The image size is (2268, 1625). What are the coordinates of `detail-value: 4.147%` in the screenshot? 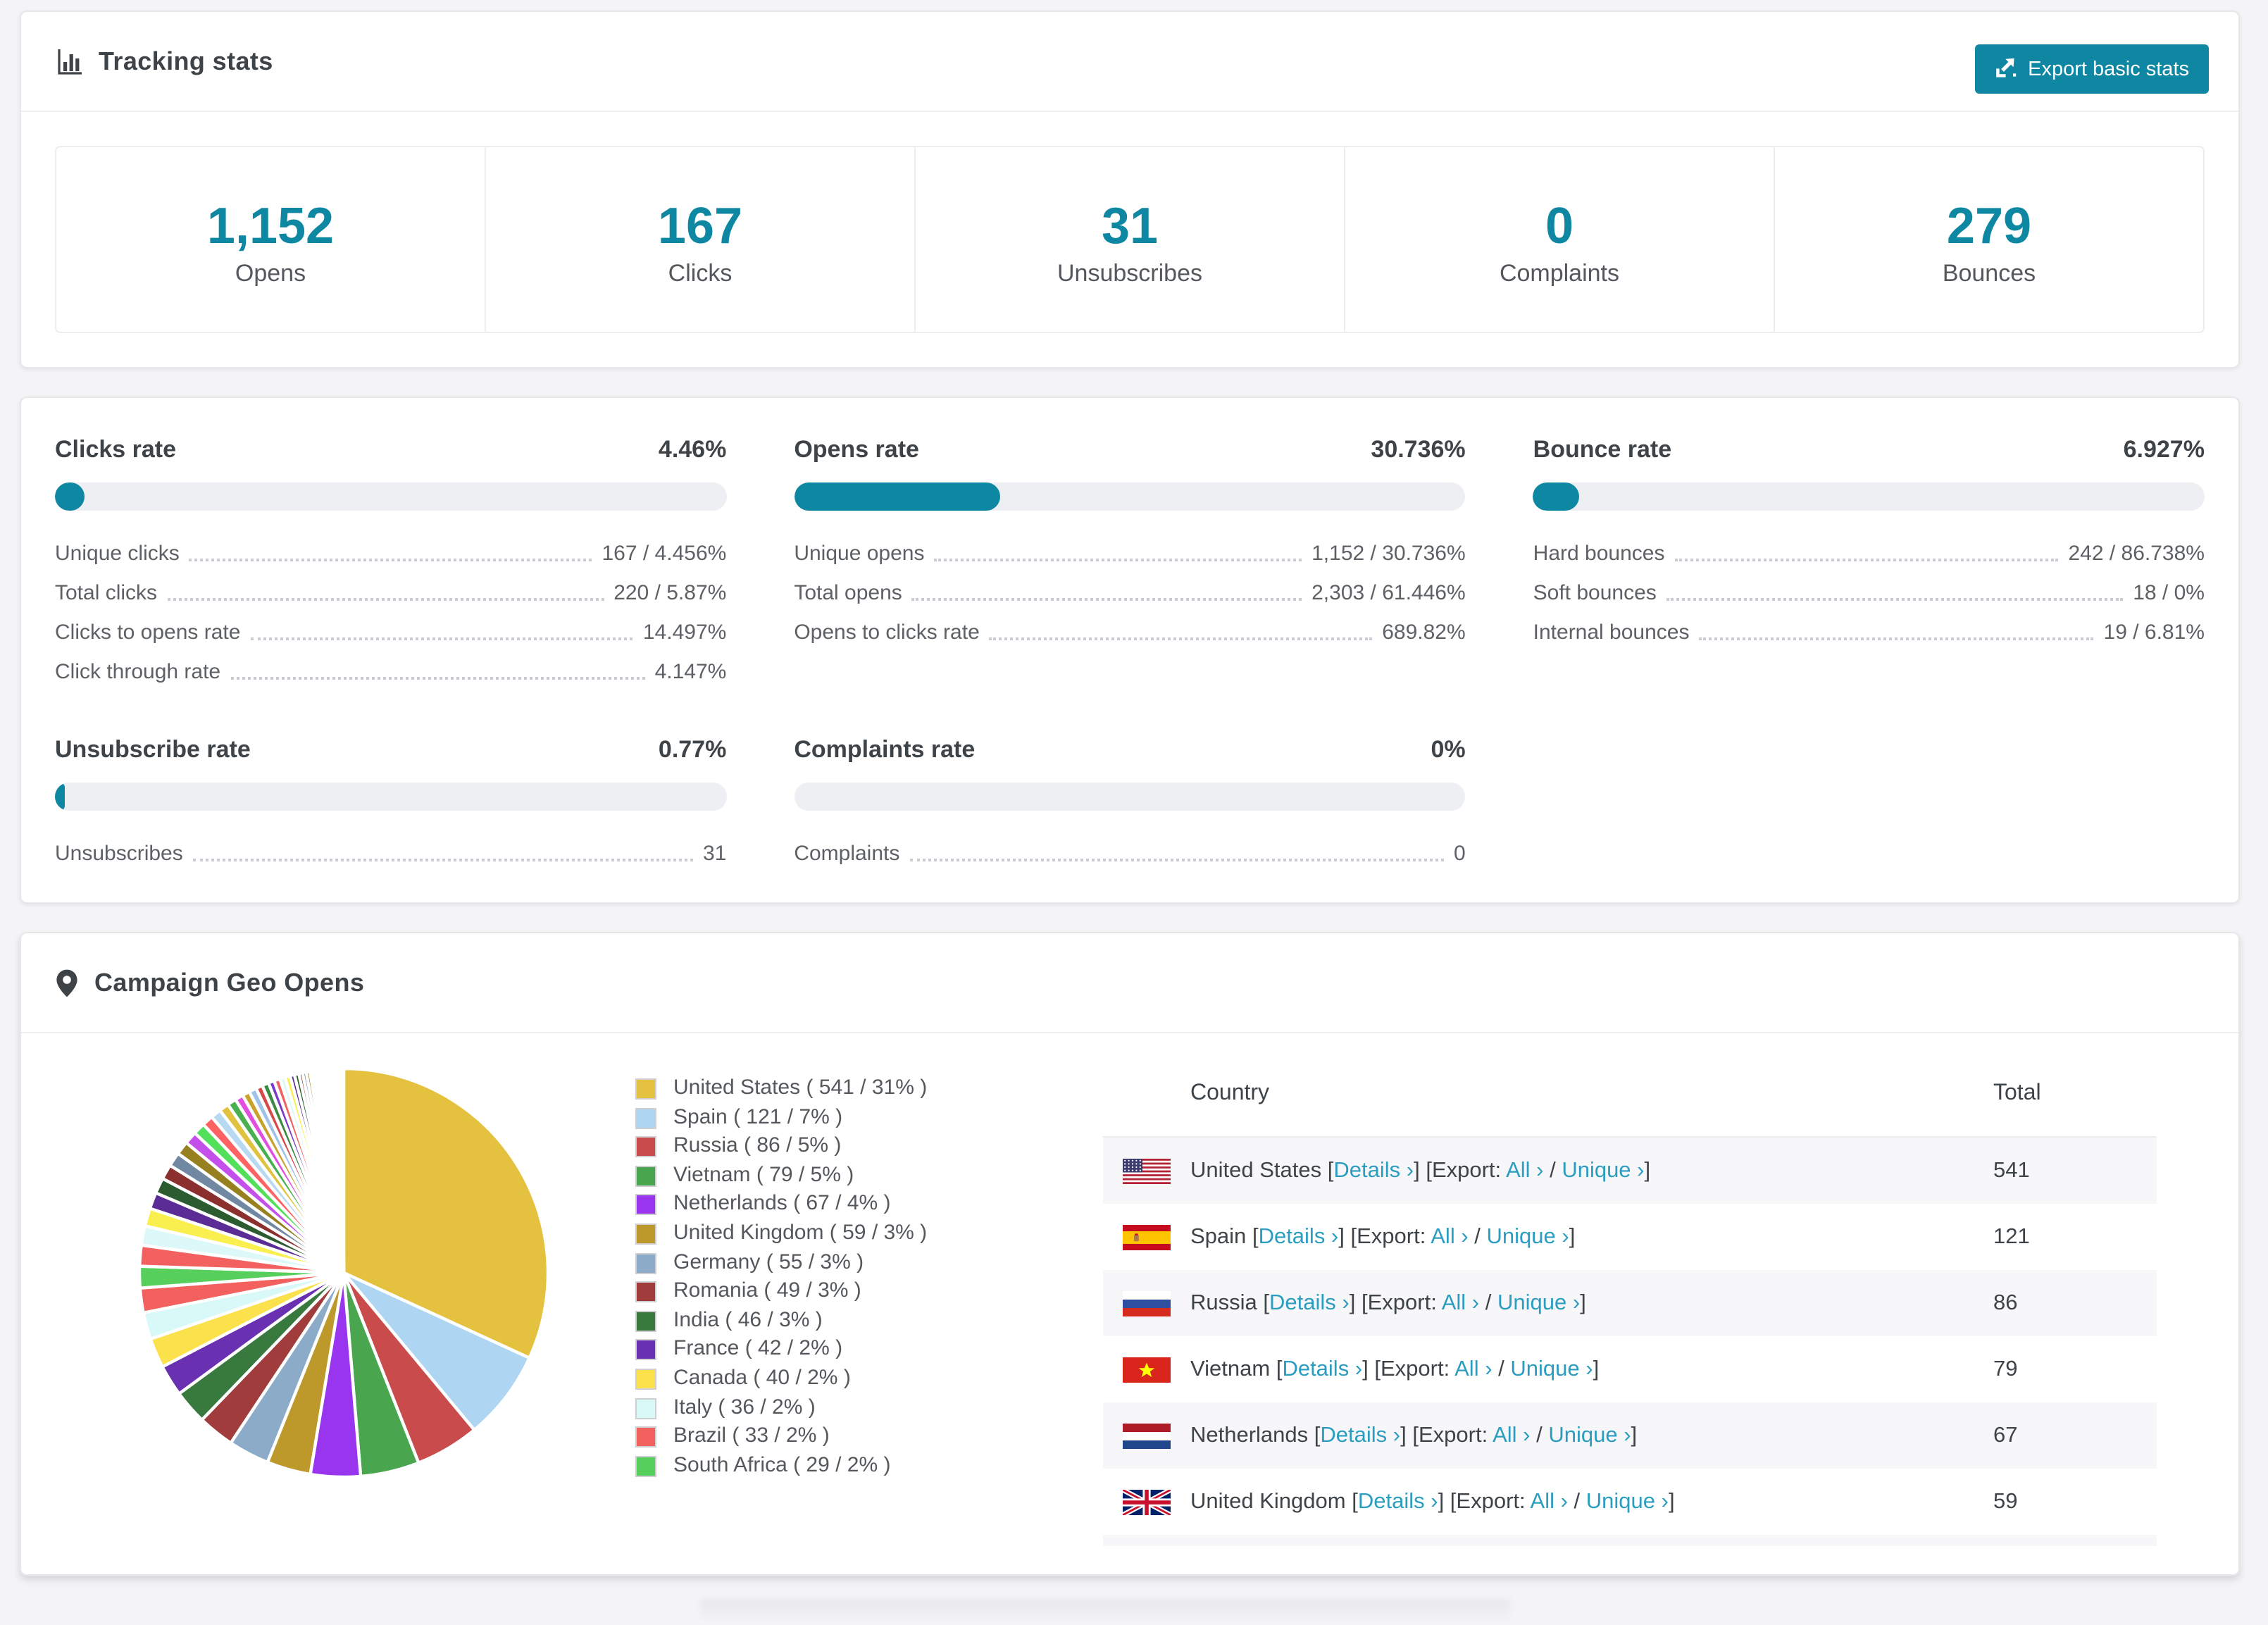 It's located at (691, 672).